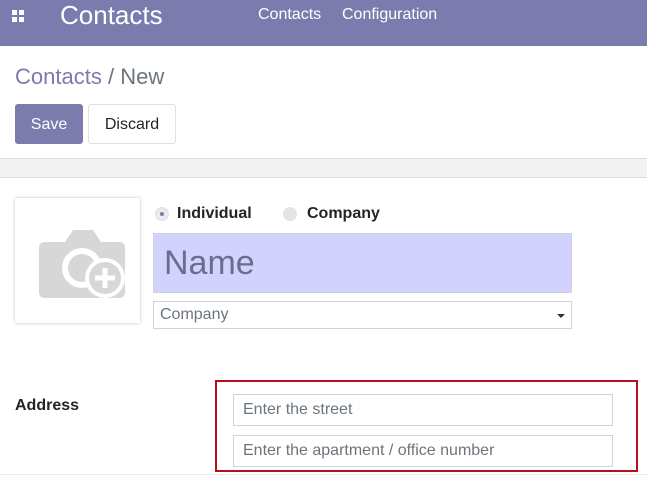 The height and width of the screenshot is (479, 647). Describe the element at coordinates (142, 76) in the screenshot. I see `breadcrumb-current: New` at that location.